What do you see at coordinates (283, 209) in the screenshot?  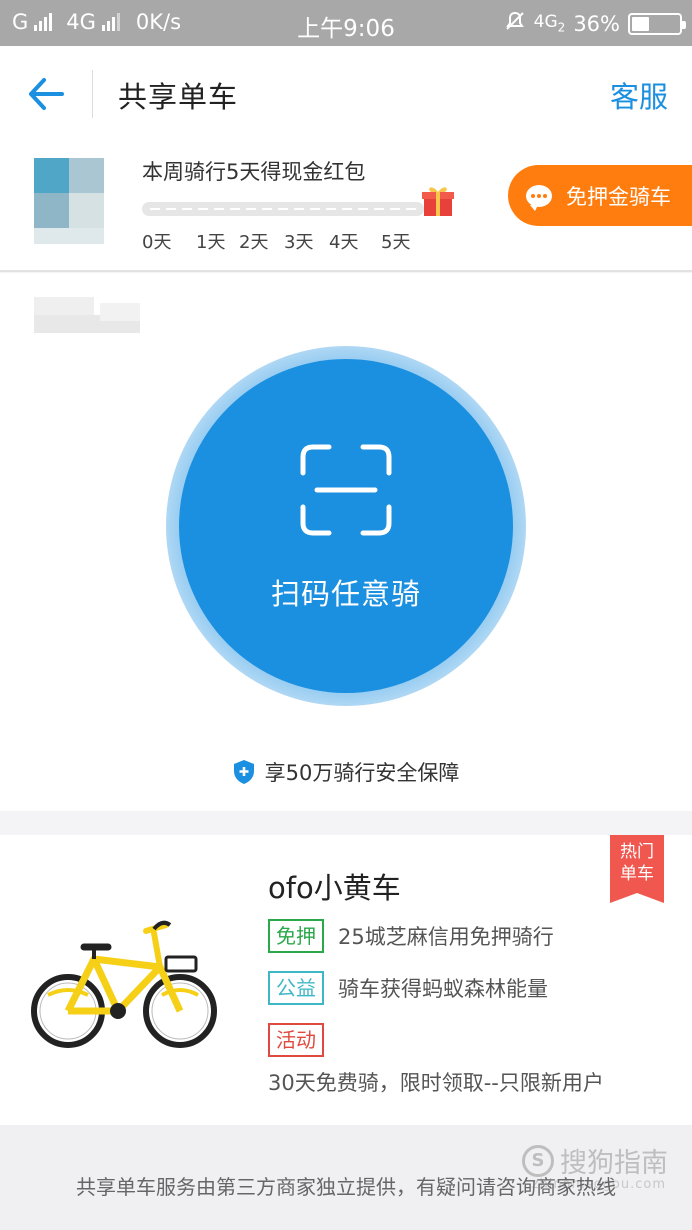 I see `progress-track` at bounding box center [283, 209].